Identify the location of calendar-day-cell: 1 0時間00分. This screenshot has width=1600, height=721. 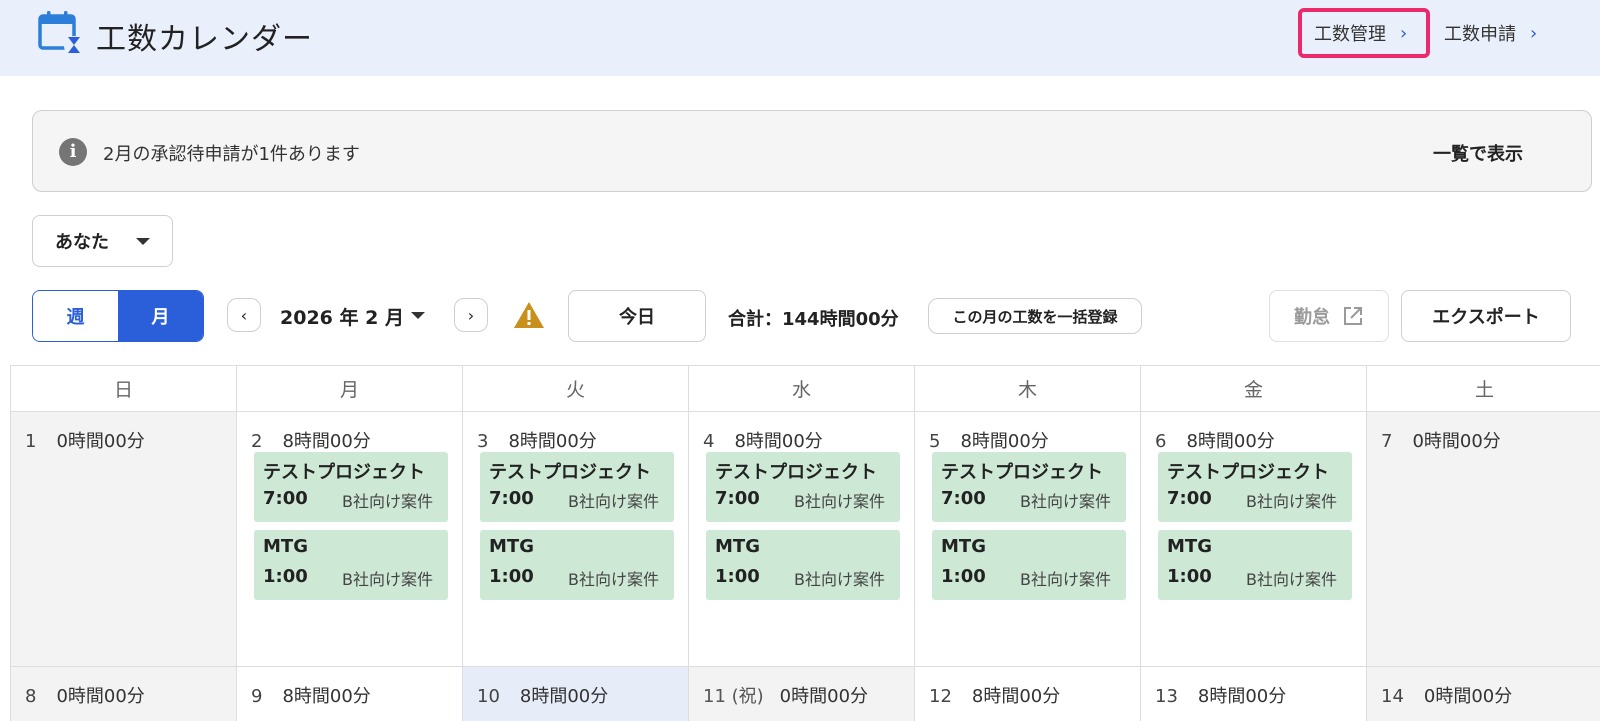
(124, 539).